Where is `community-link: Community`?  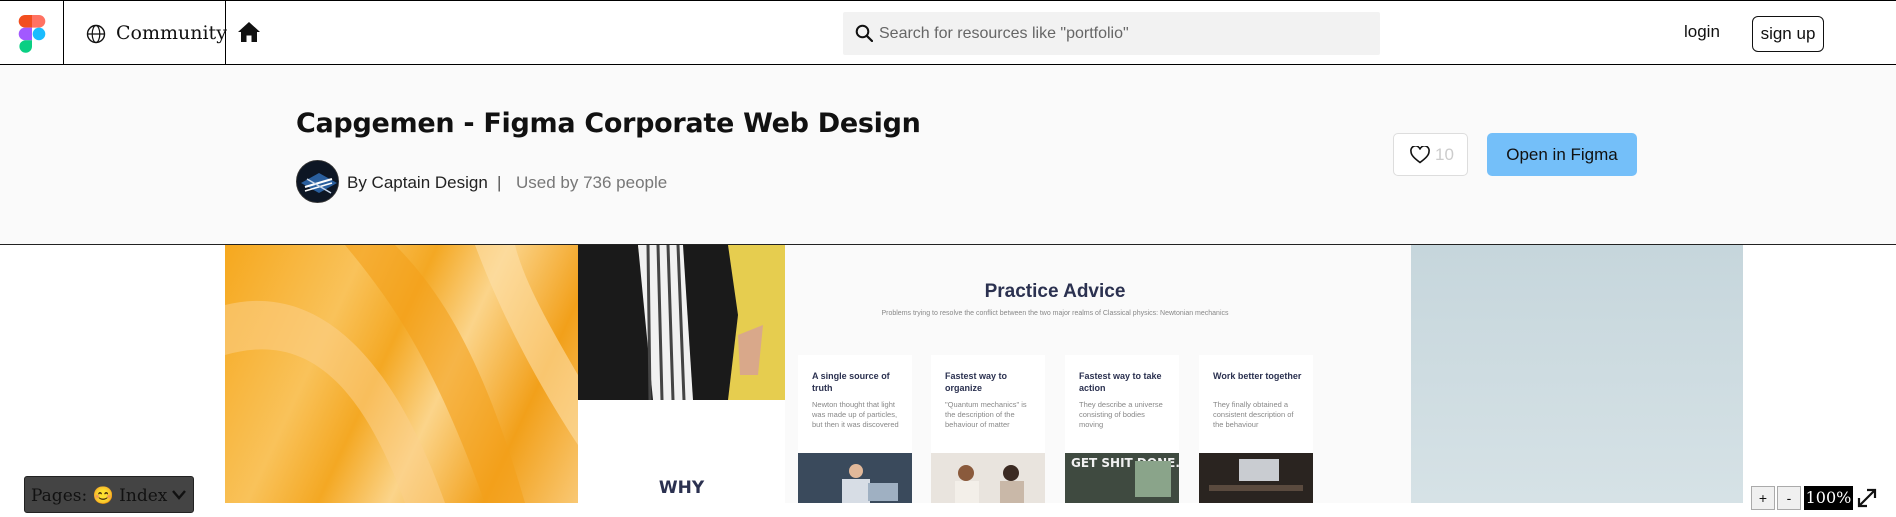 community-link: Community is located at coordinates (145, 33).